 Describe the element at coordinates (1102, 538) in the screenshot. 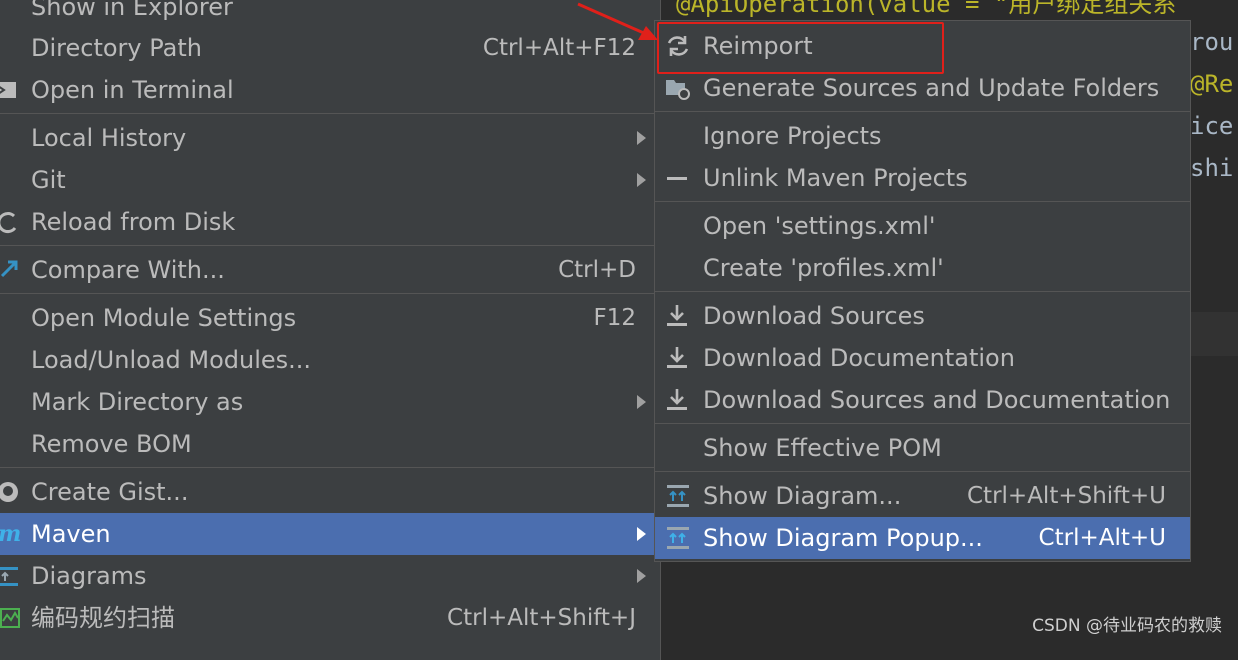

I see `submenu-item-shortcut: Ctrl+Alt+U` at that location.